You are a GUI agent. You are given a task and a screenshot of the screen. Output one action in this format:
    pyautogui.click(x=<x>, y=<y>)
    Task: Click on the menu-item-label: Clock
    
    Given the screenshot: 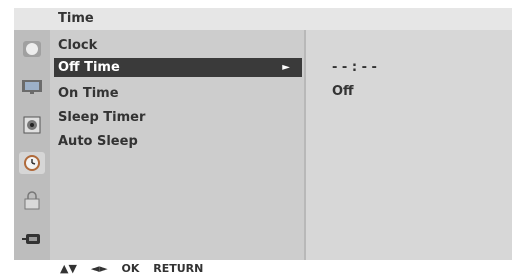 What is the action you would take?
    pyautogui.click(x=78, y=45)
    